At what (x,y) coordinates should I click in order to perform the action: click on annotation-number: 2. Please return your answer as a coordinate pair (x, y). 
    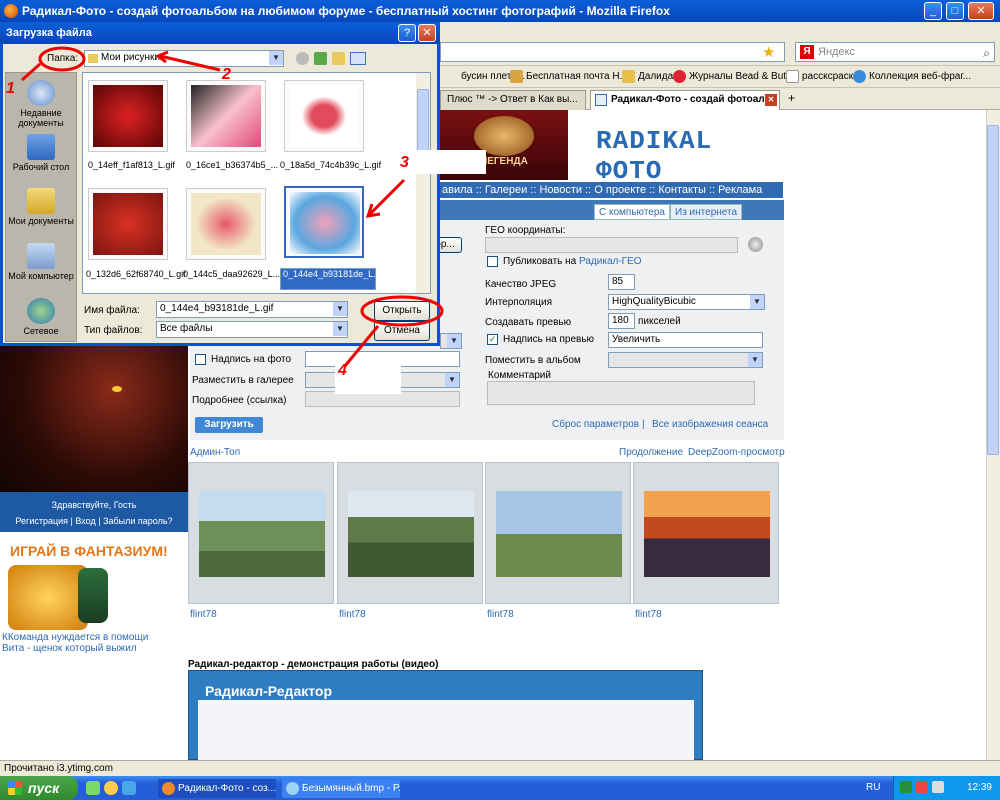
    Looking at the image, I should click on (226, 74).